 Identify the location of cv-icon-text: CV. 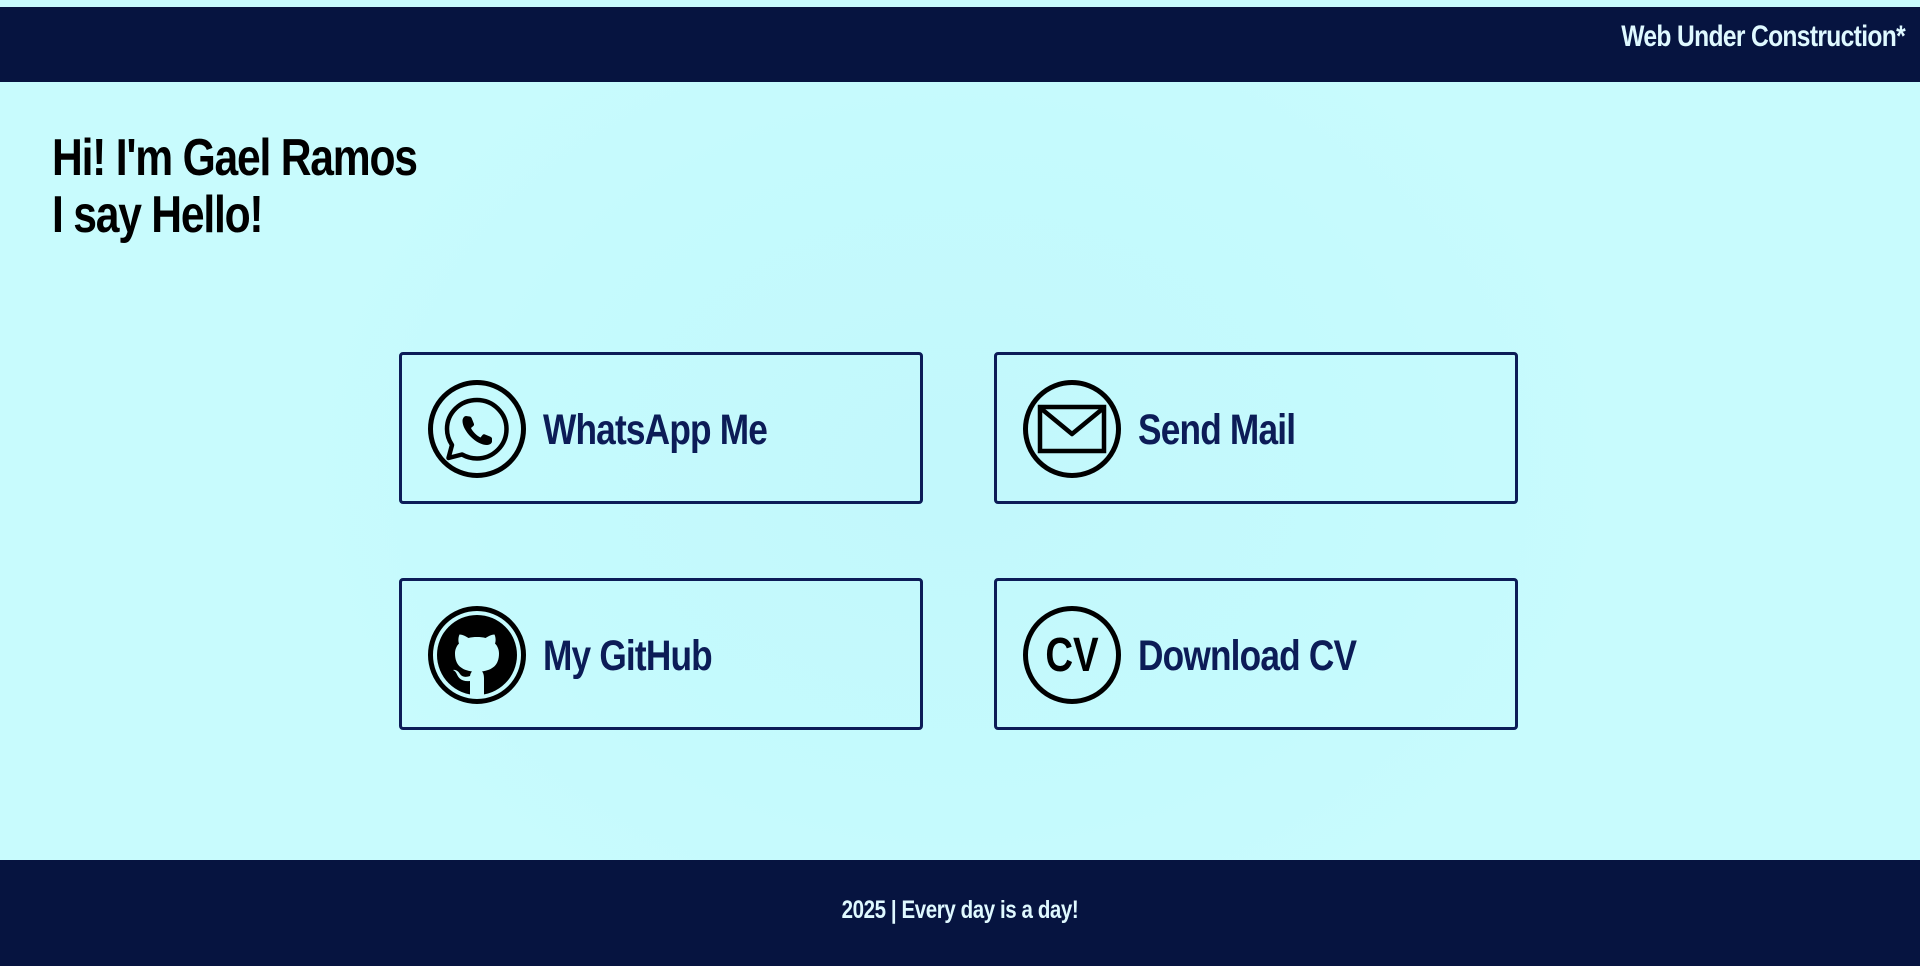
(1071, 655).